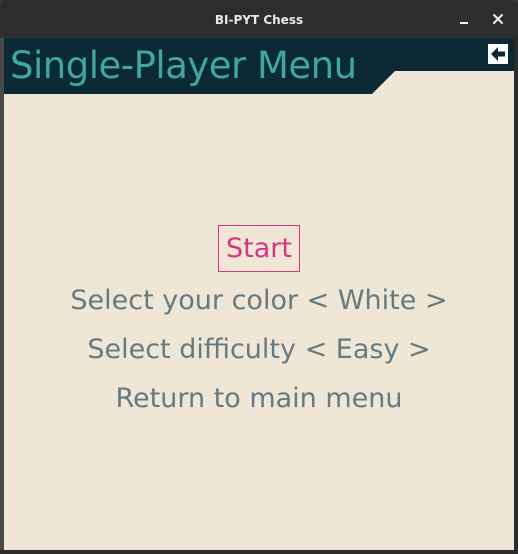 Image resolution: width=518 pixels, height=554 pixels. What do you see at coordinates (183, 65) in the screenshot?
I see `page-title: Single-Player Menu` at bounding box center [183, 65].